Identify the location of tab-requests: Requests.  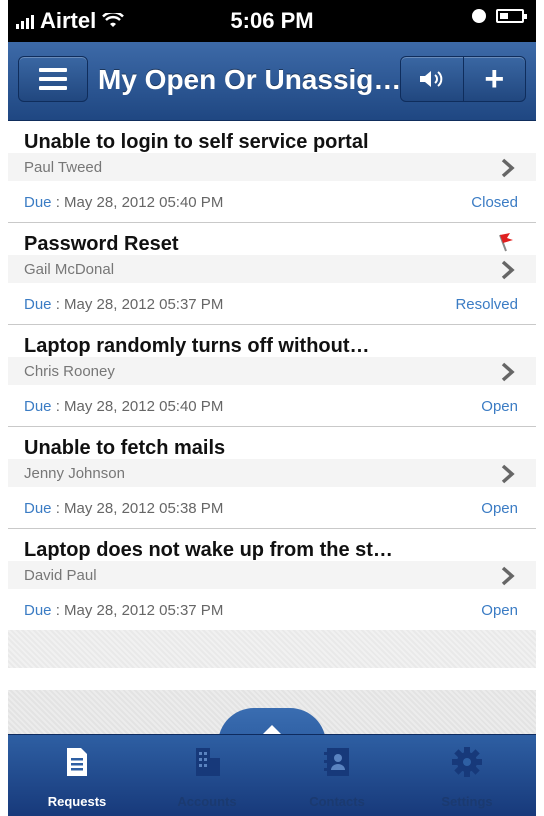
(77, 780).